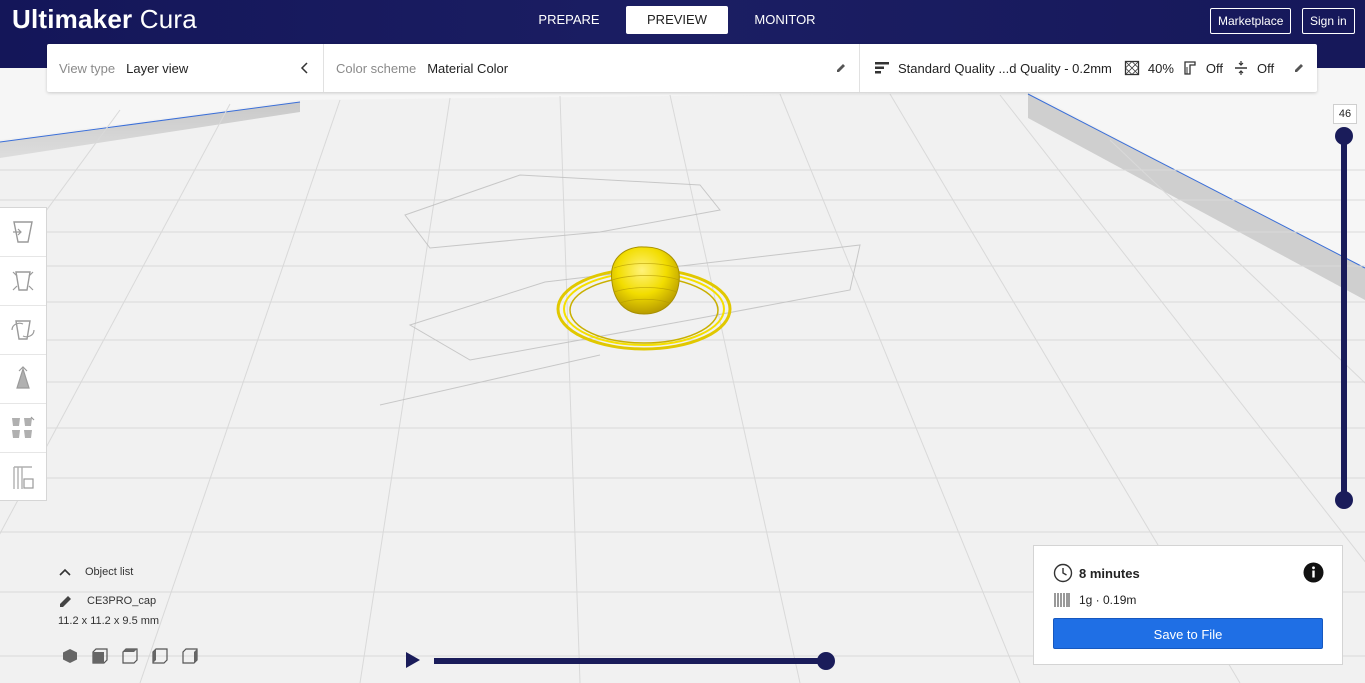 This screenshot has height=683, width=1365. Describe the element at coordinates (168, 19) in the screenshot. I see `logo-light: Cura` at that location.